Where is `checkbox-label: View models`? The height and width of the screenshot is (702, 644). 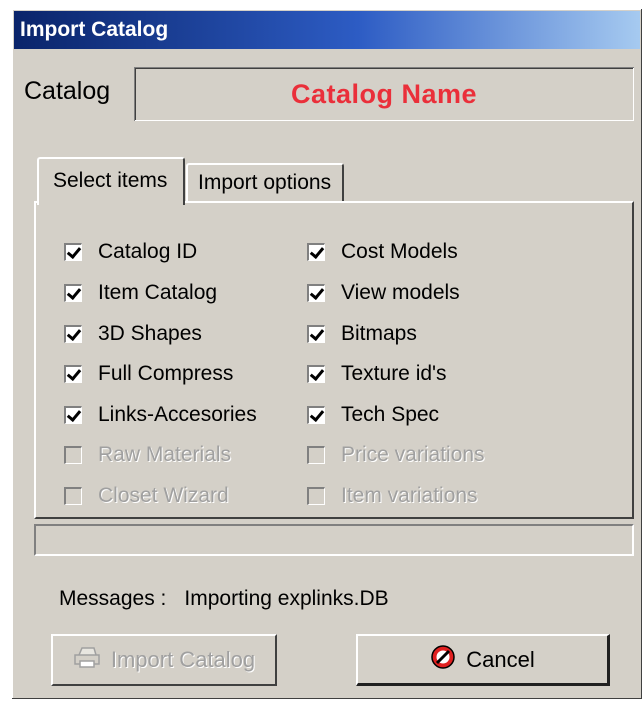
checkbox-label: View models is located at coordinates (400, 292).